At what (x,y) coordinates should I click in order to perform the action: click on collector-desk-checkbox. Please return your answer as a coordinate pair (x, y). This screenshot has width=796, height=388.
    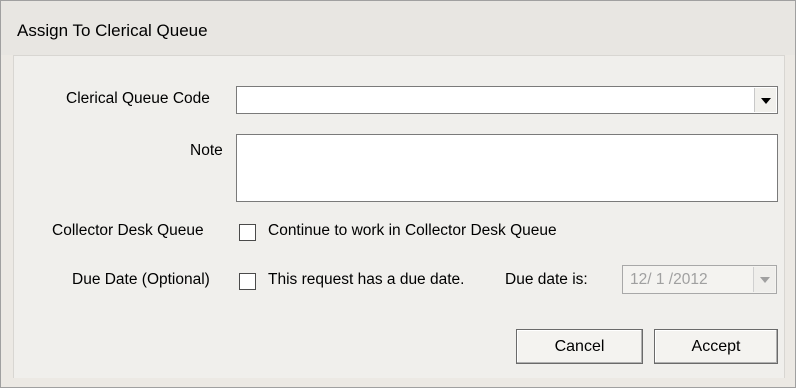
    Looking at the image, I should click on (247, 232).